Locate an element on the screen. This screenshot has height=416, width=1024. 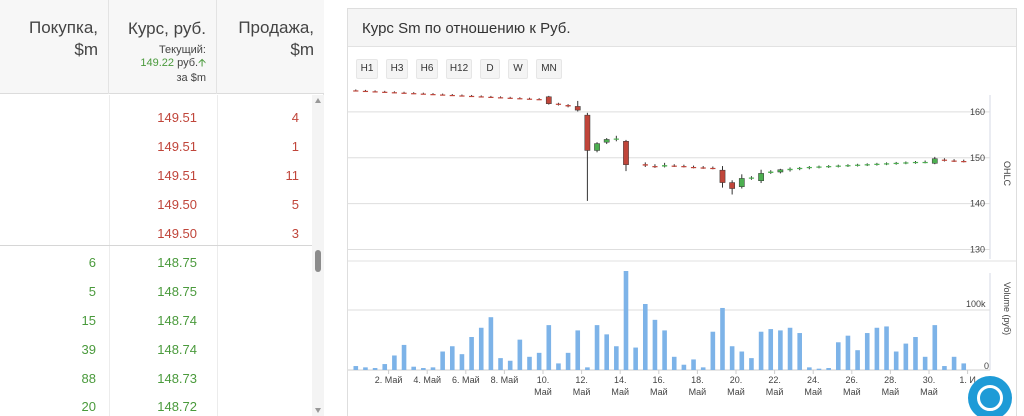
current-rate: 149.22 руб.🡩 is located at coordinates (162, 63).